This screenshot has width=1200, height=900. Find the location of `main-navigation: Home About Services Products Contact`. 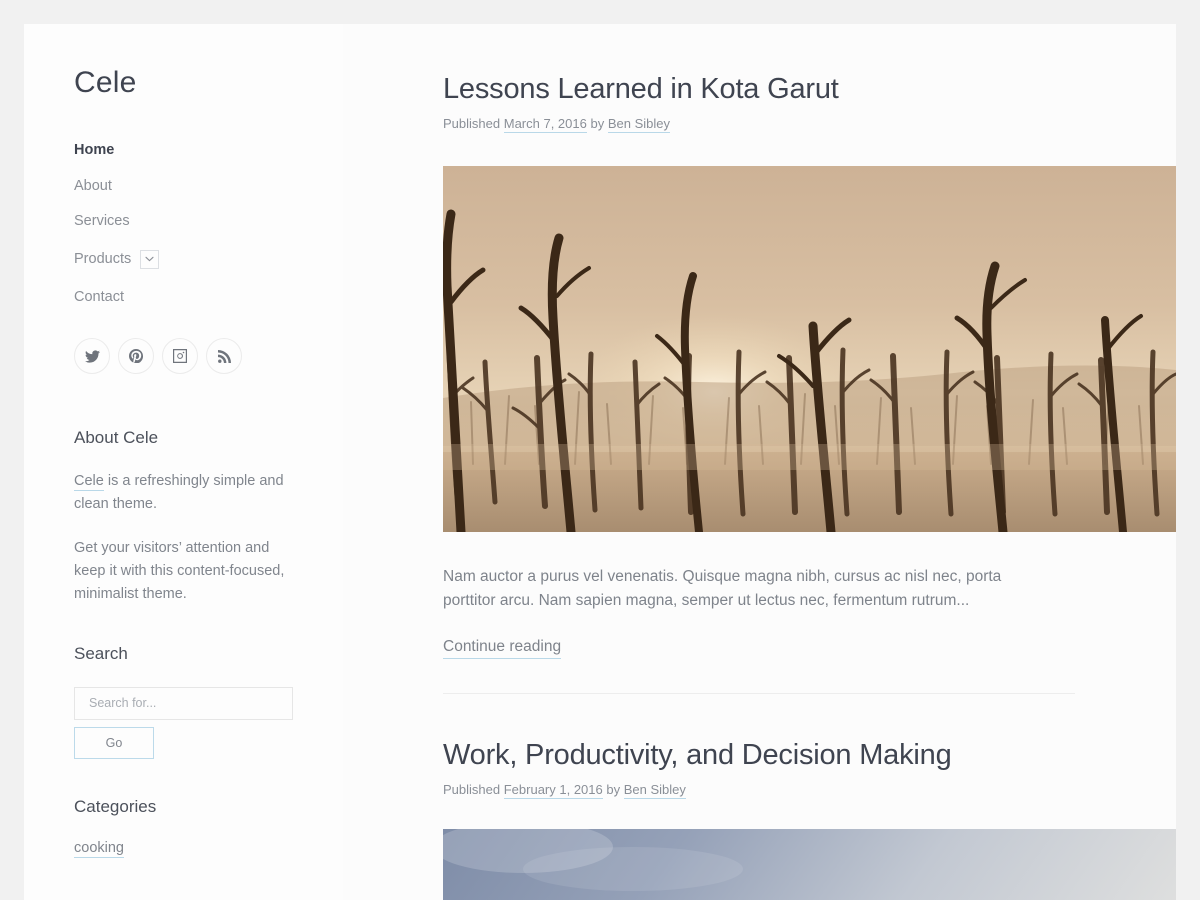

main-navigation: Home About Services Products Contact is located at coordinates (208, 223).